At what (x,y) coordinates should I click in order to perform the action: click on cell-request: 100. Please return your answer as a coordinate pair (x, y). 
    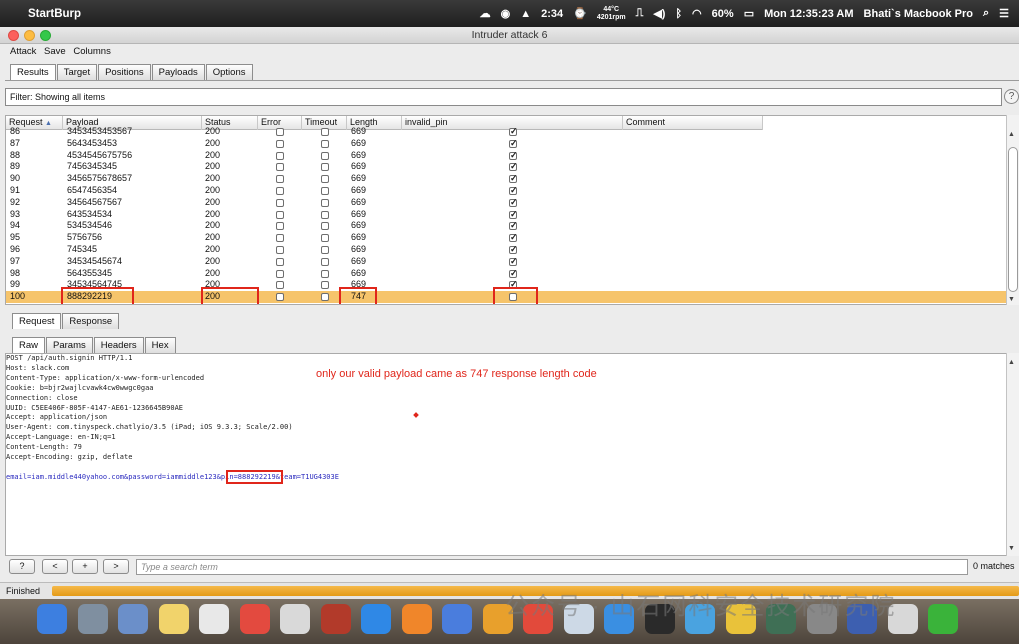
    Looking at the image, I should click on (18, 296).